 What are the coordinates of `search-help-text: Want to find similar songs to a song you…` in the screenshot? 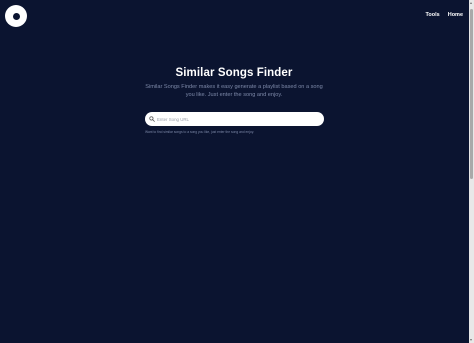 It's located at (200, 132).